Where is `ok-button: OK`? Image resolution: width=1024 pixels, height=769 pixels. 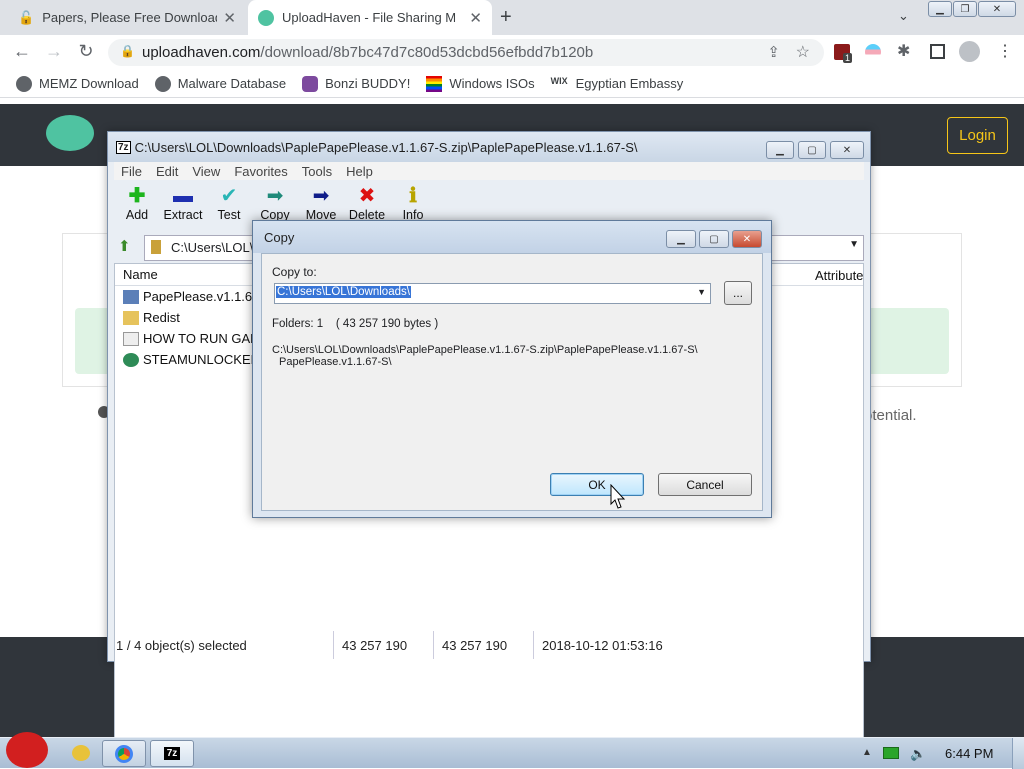
ok-button: OK is located at coordinates (597, 484).